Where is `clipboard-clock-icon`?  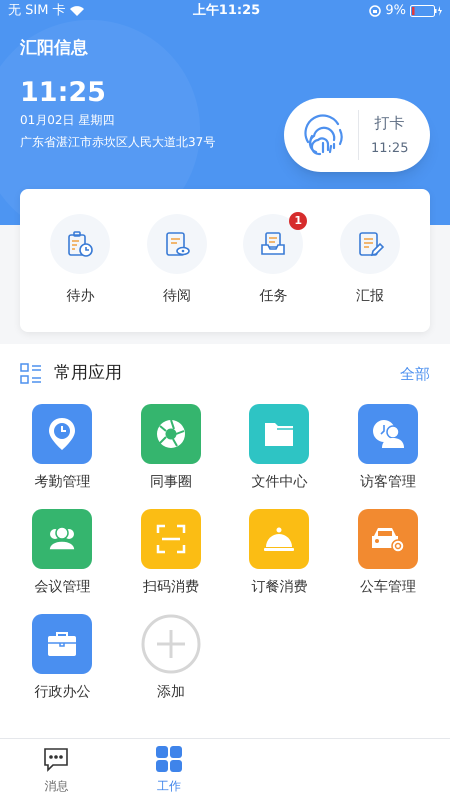 clipboard-clock-icon is located at coordinates (80, 244).